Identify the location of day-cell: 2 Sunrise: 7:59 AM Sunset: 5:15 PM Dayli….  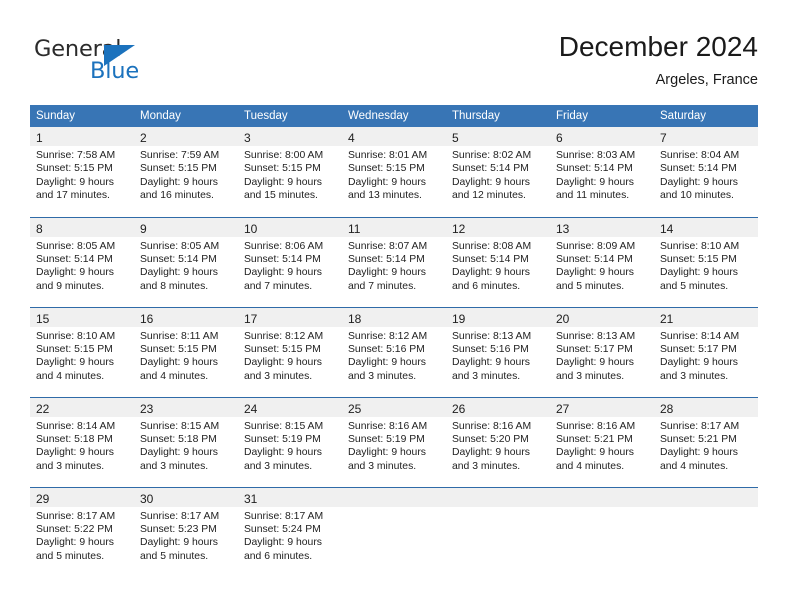
(186, 172).